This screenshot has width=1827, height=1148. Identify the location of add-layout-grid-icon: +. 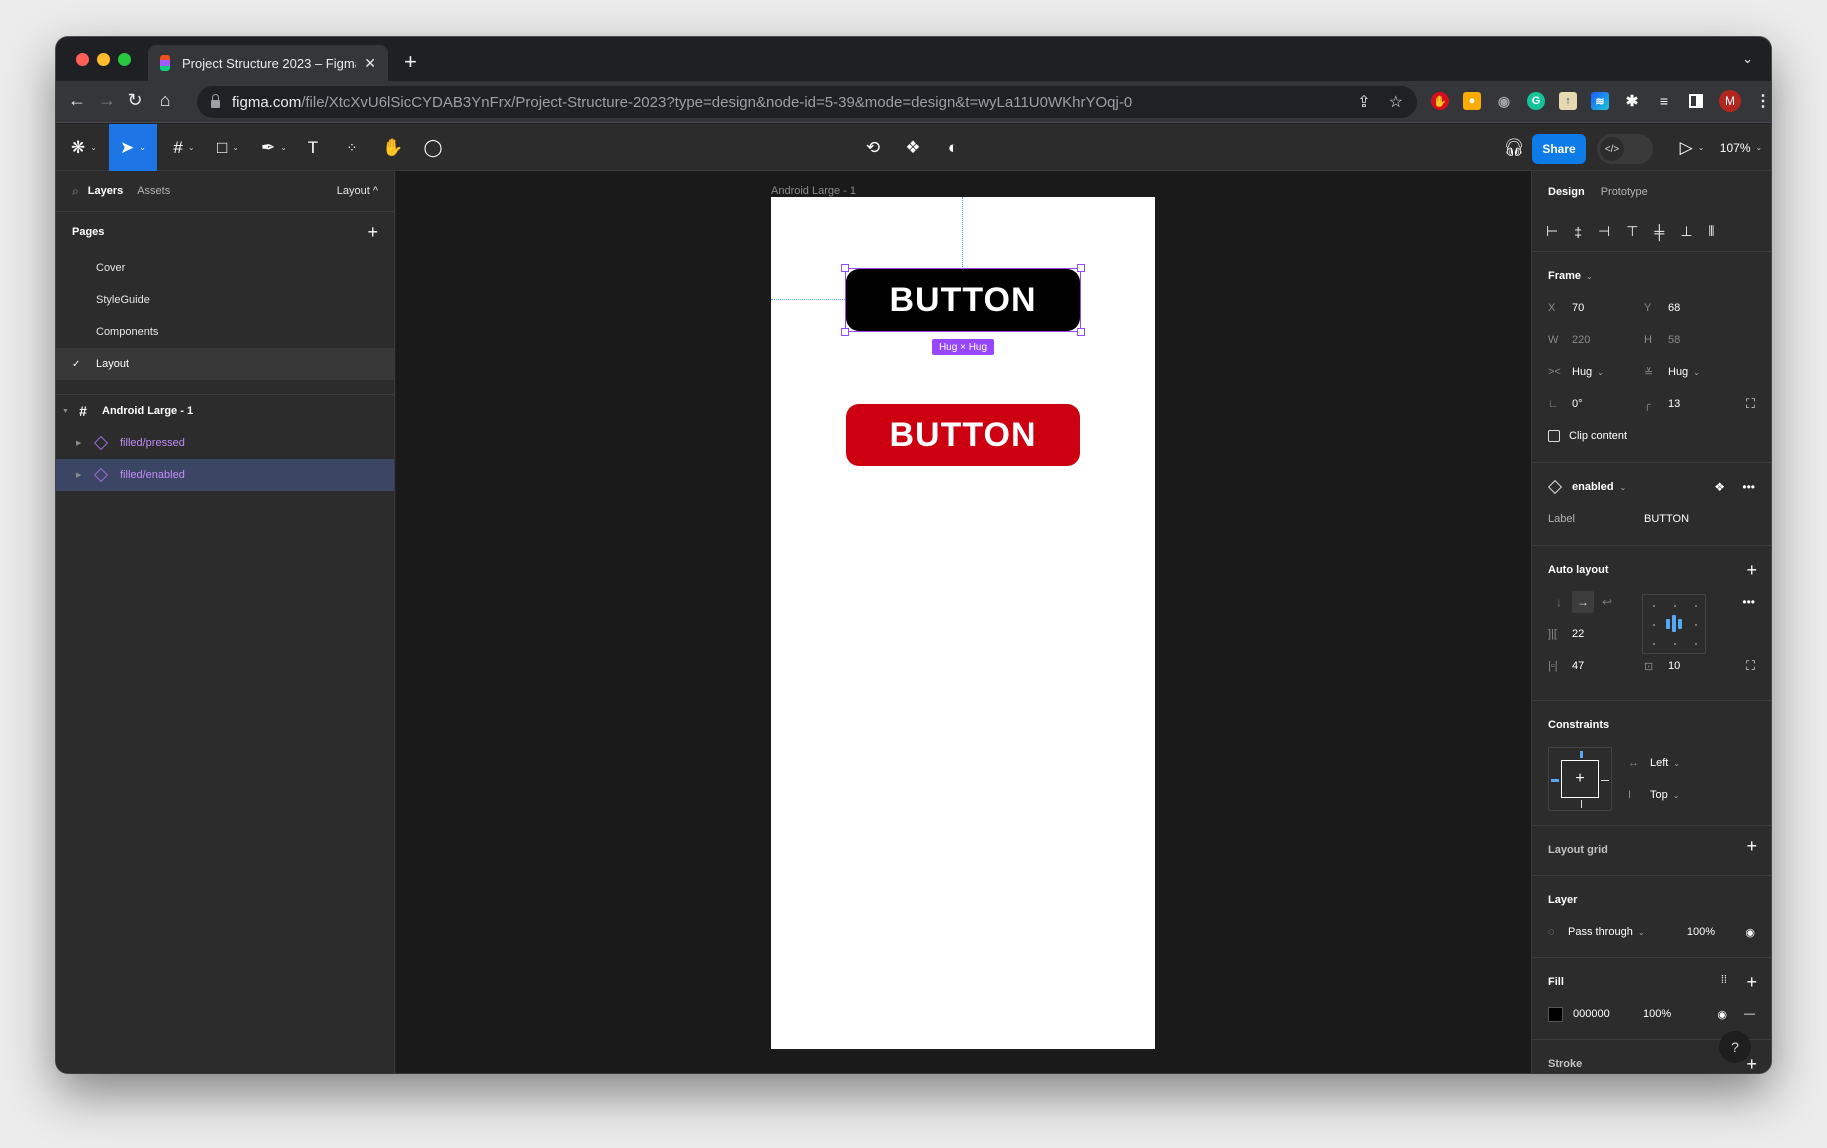
(1751, 846).